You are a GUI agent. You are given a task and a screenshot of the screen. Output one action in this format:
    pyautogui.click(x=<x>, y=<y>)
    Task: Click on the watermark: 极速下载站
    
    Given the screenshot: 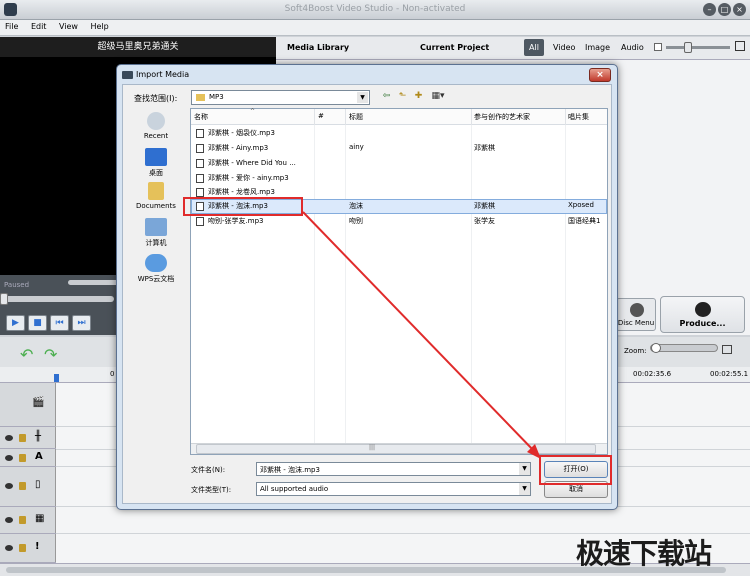 What is the action you would take?
    pyautogui.click(x=644, y=553)
    